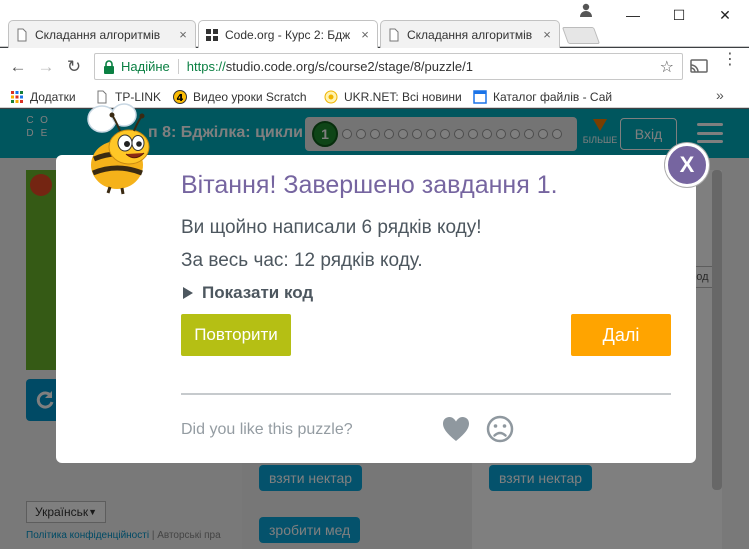 This screenshot has width=749, height=549. I want to click on bookmark-scratch: 4 Видео уроки Scratch, so click(240, 96).